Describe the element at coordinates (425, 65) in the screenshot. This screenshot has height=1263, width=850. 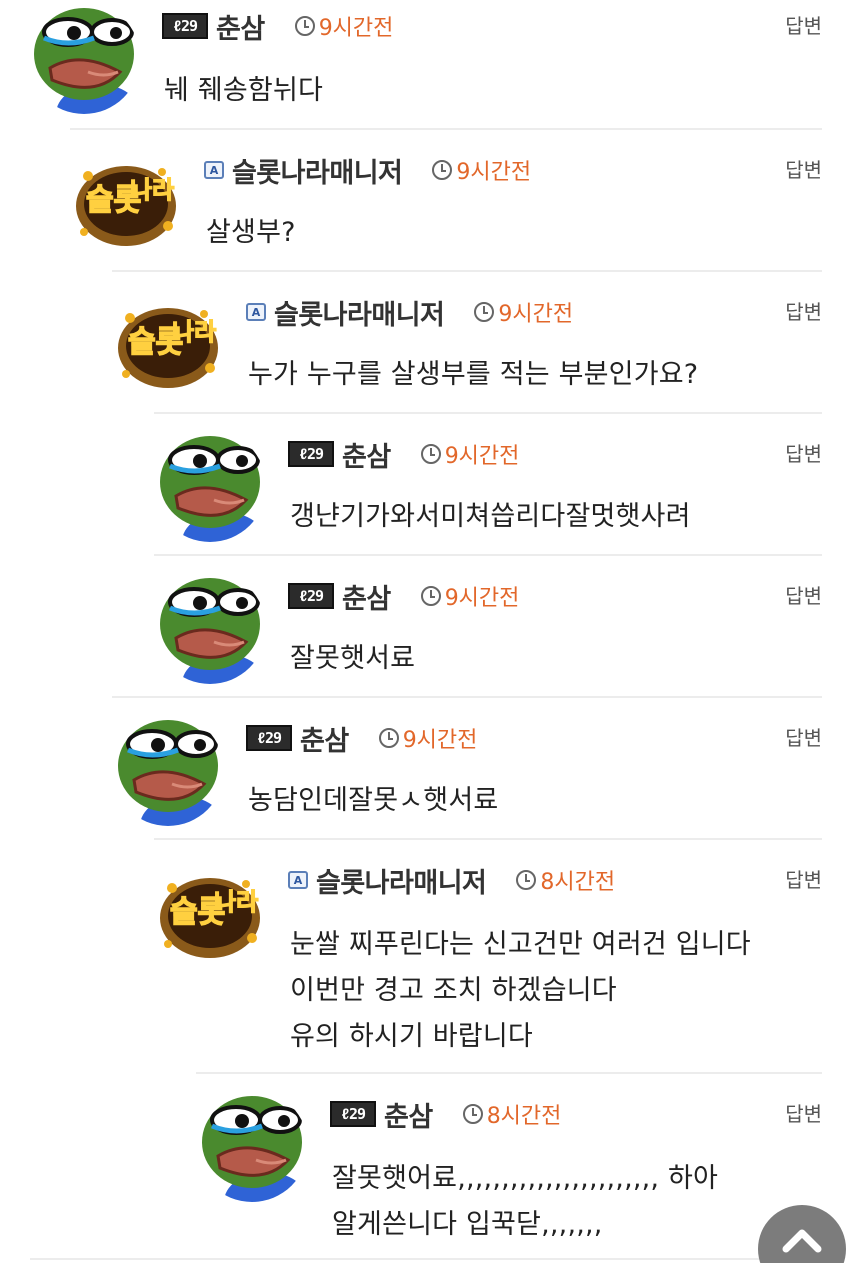
I see `comment-item: ℓ29 춘삼 9시간전 답변 눼 줴송함뉘다` at that location.